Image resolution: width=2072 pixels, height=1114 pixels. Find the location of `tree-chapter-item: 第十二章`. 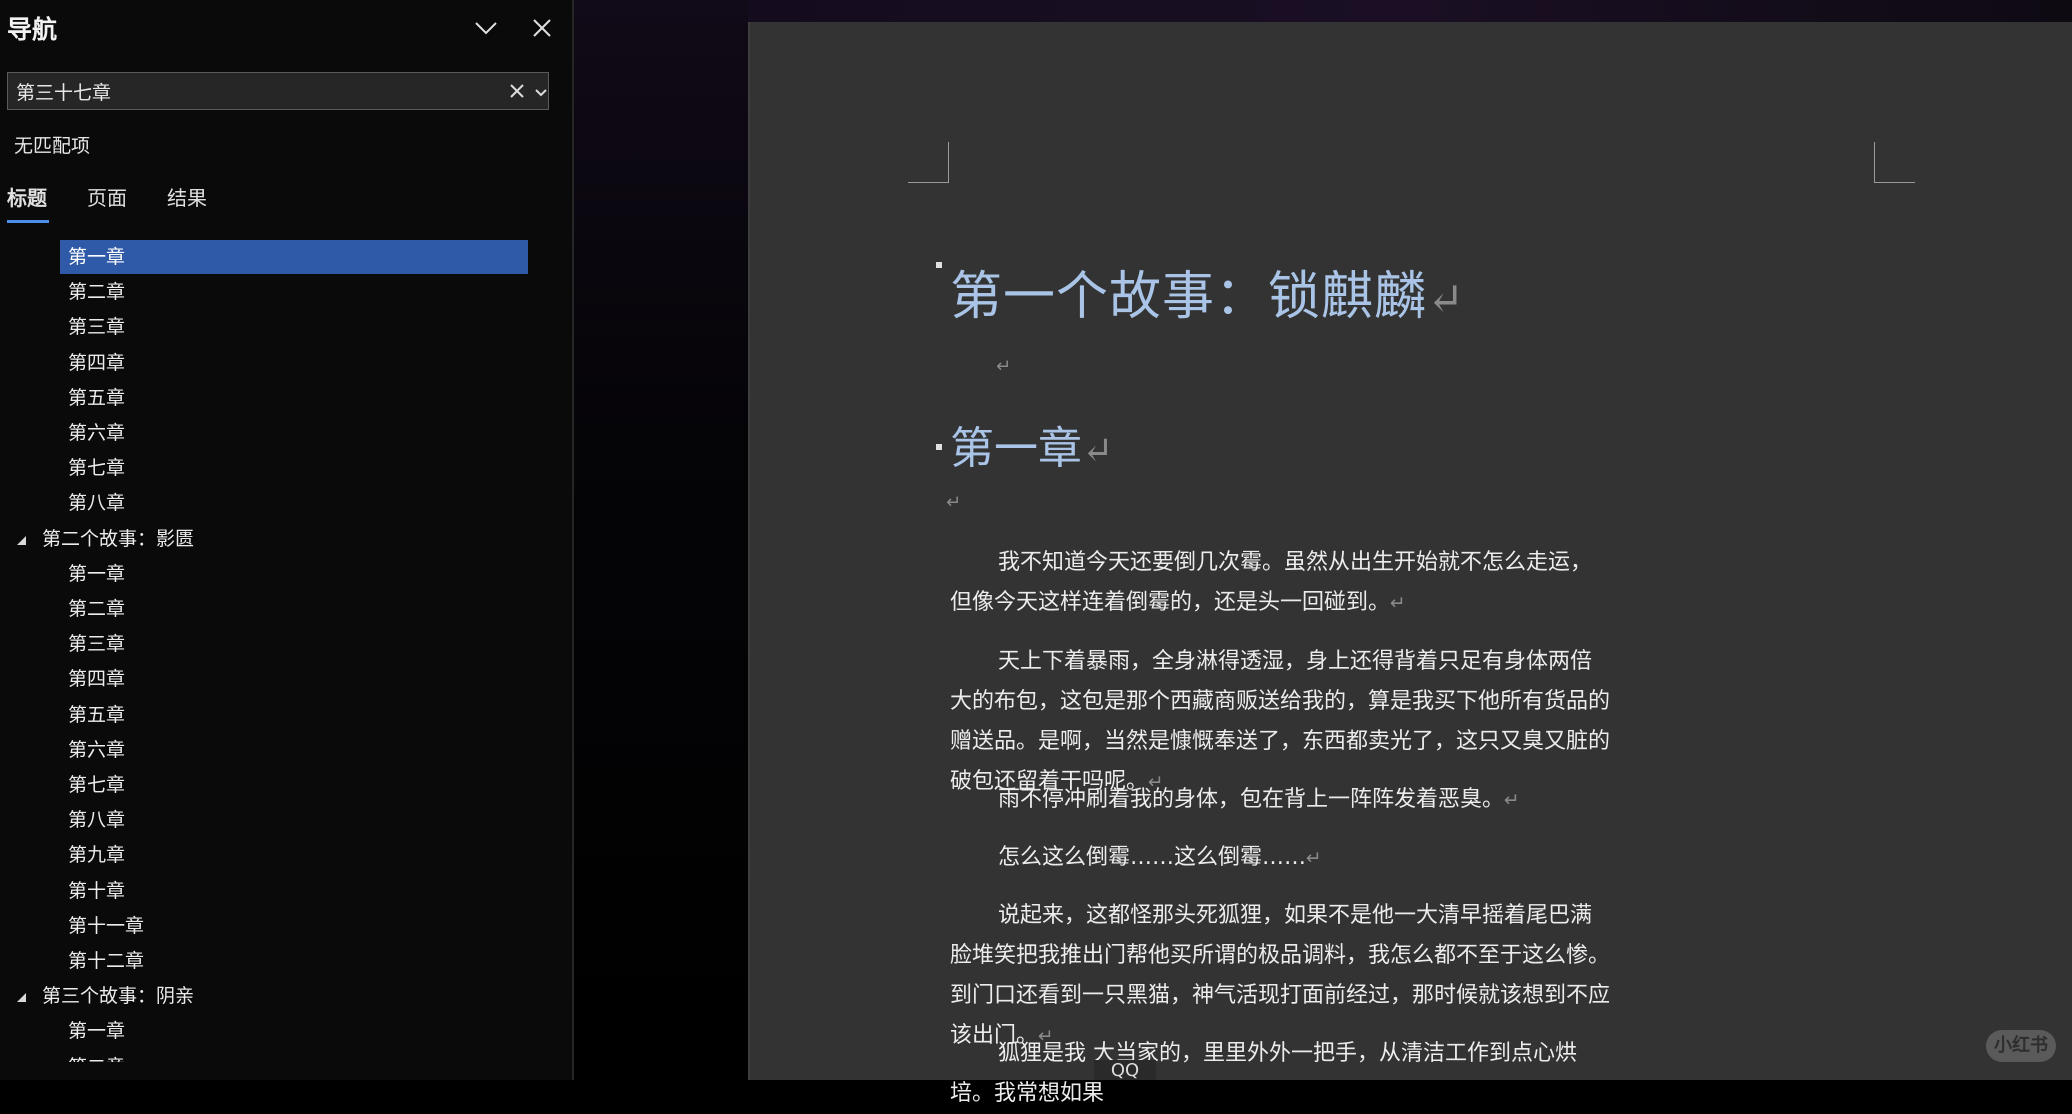

tree-chapter-item: 第十二章 is located at coordinates (294, 961).